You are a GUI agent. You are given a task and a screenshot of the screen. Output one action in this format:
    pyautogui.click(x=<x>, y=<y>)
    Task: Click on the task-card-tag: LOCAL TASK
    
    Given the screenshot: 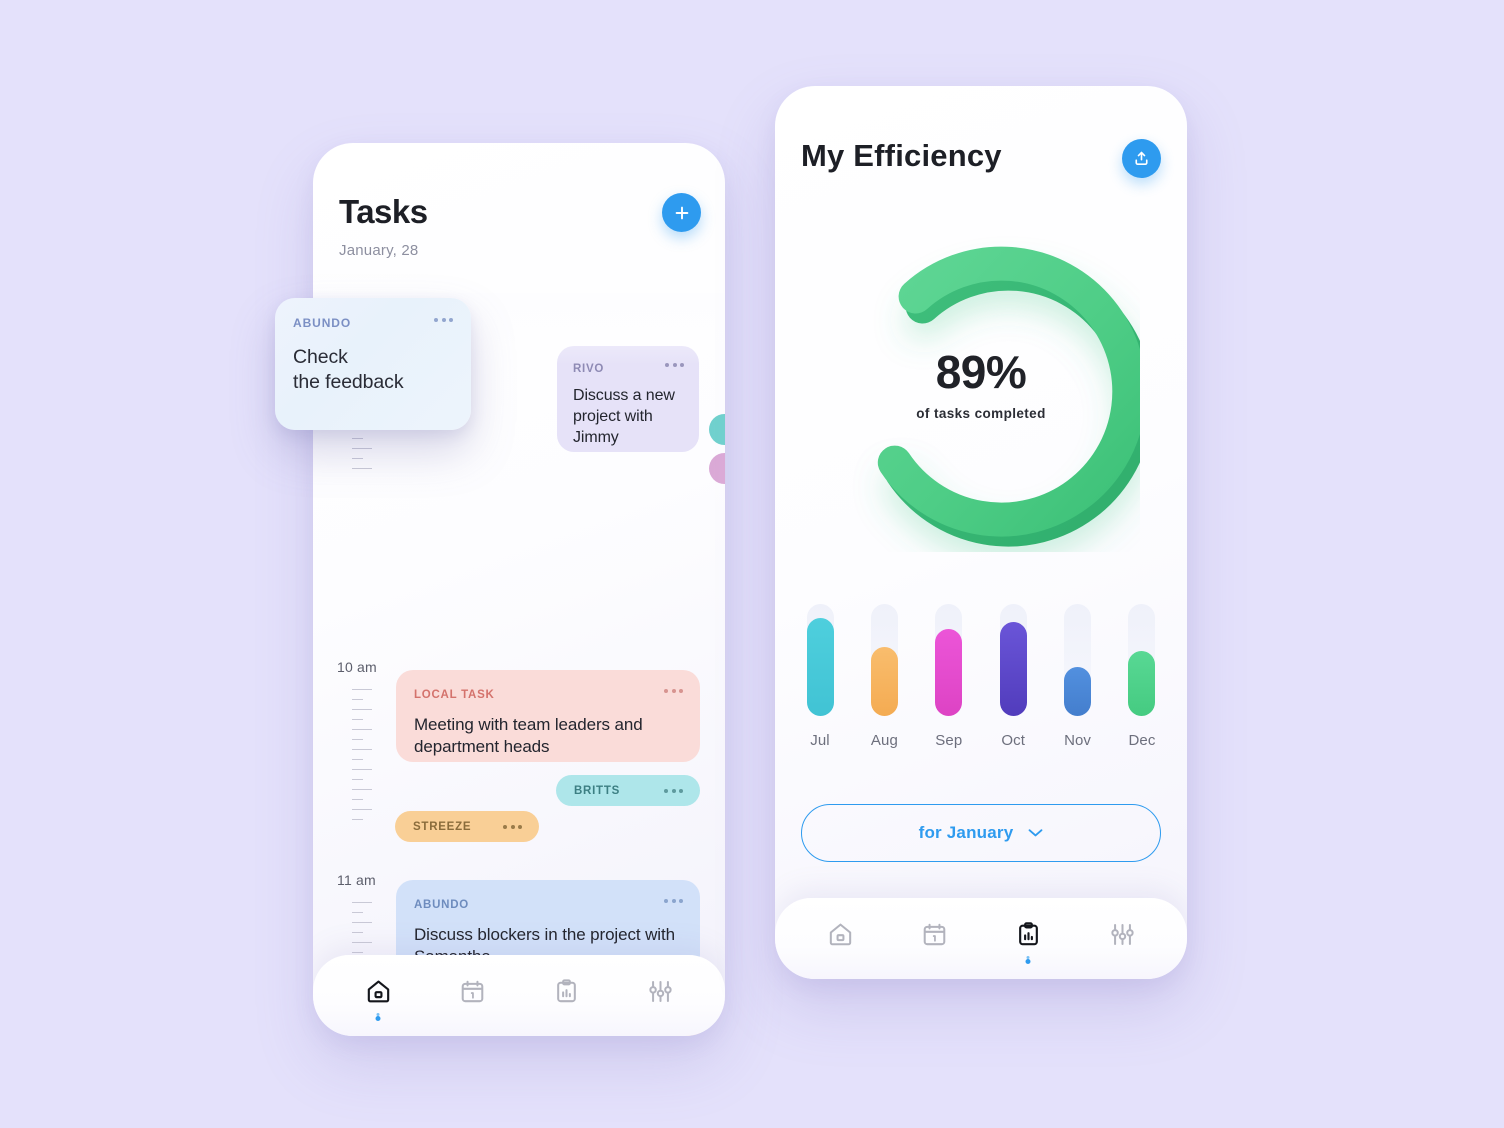 What is the action you would take?
    pyautogui.click(x=454, y=695)
    